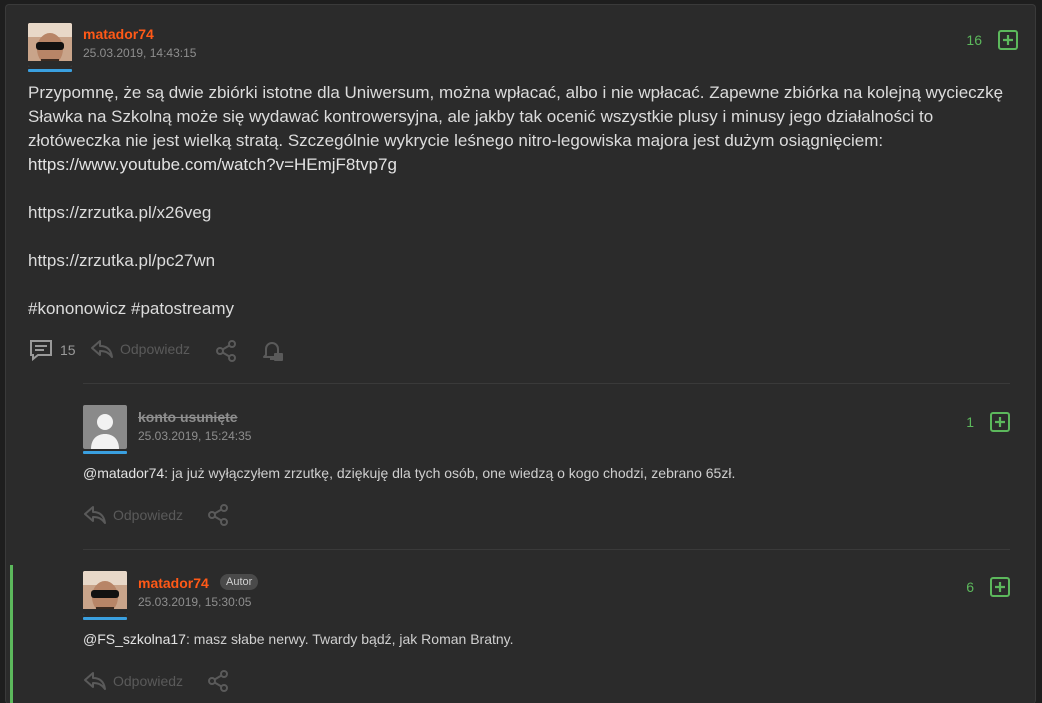 The height and width of the screenshot is (703, 1042). I want to click on thread-highlight-bar, so click(11, 634).